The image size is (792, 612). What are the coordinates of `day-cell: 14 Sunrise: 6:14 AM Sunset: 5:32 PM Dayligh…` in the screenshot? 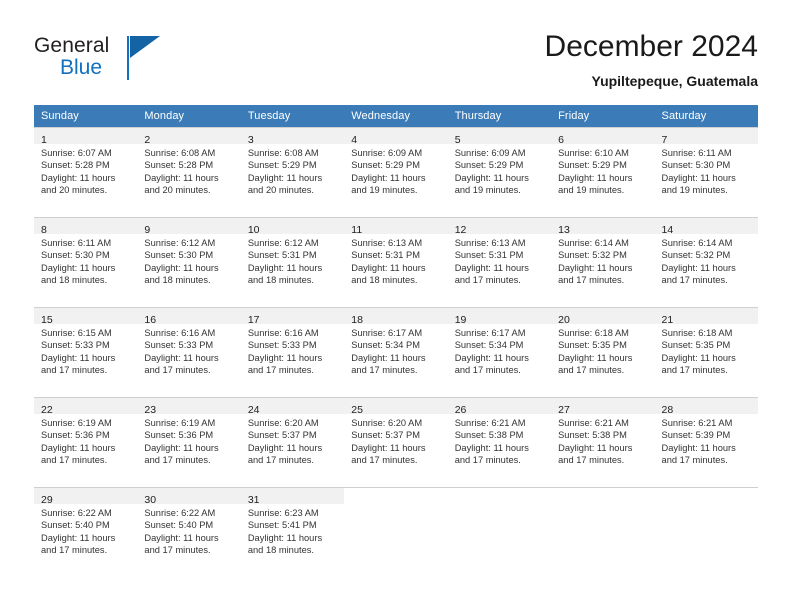 It's located at (706, 262).